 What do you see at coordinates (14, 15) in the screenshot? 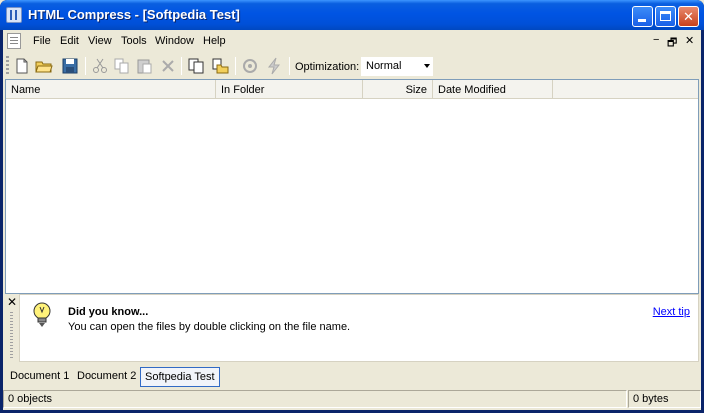
I see `app-icon` at bounding box center [14, 15].